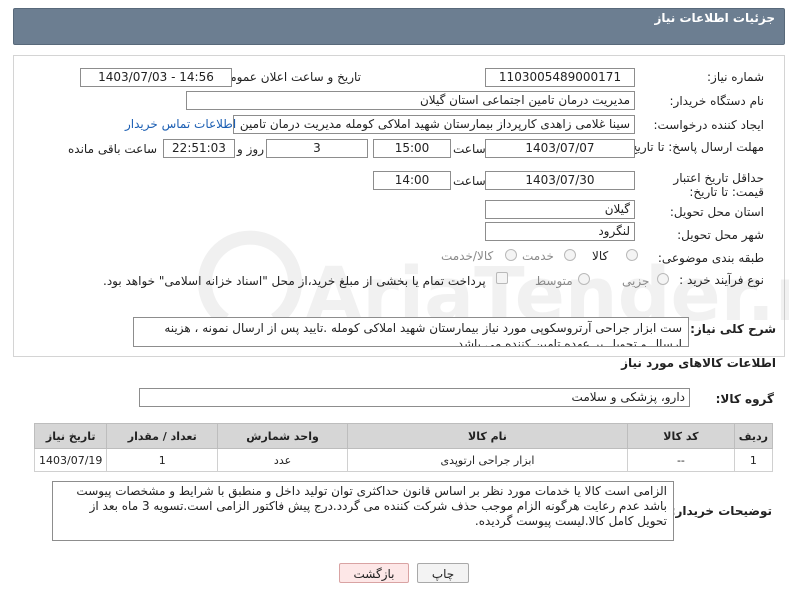 Image resolution: width=789 pixels, height=598 pixels. What do you see at coordinates (288, 77) in the screenshot?
I see `announce-datetime-label: تاریخ و ساعت اعلان عمومی:` at bounding box center [288, 77].